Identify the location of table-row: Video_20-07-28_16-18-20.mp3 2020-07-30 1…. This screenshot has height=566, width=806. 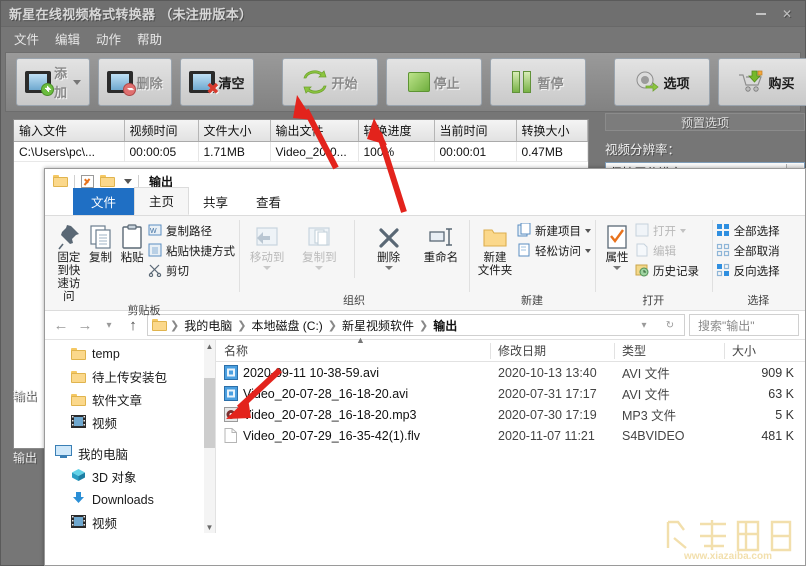
(510, 414).